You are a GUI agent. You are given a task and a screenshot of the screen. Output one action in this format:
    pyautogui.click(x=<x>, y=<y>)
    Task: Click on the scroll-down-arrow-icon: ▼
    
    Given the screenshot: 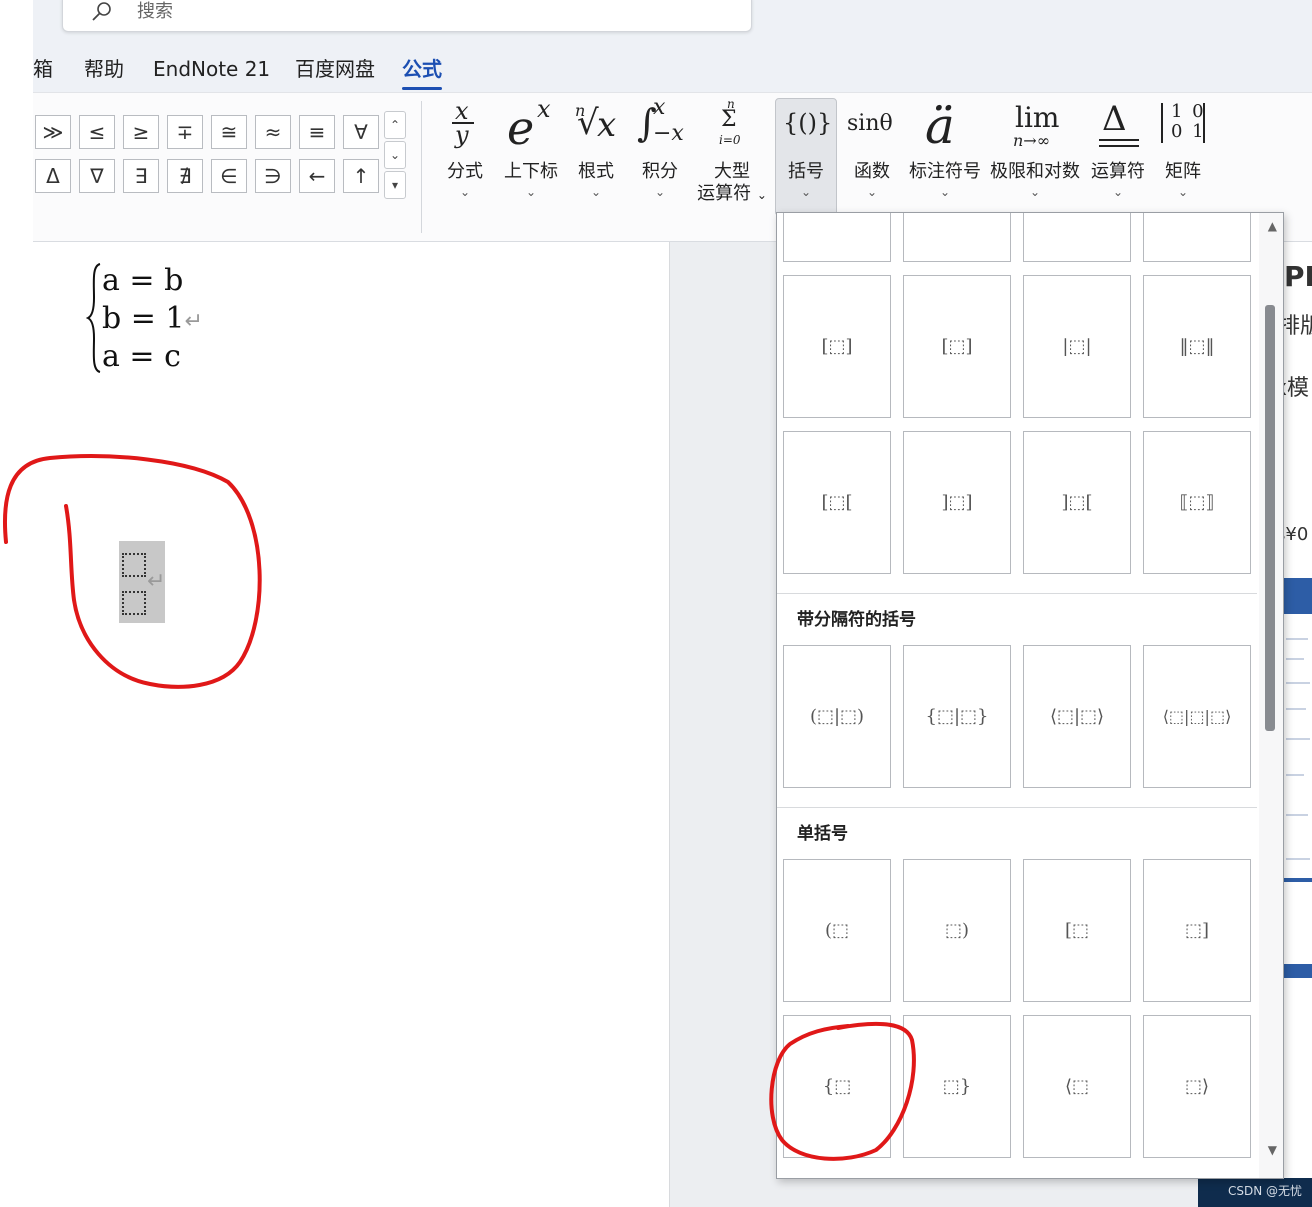 What is the action you would take?
    pyautogui.click(x=1272, y=1150)
    